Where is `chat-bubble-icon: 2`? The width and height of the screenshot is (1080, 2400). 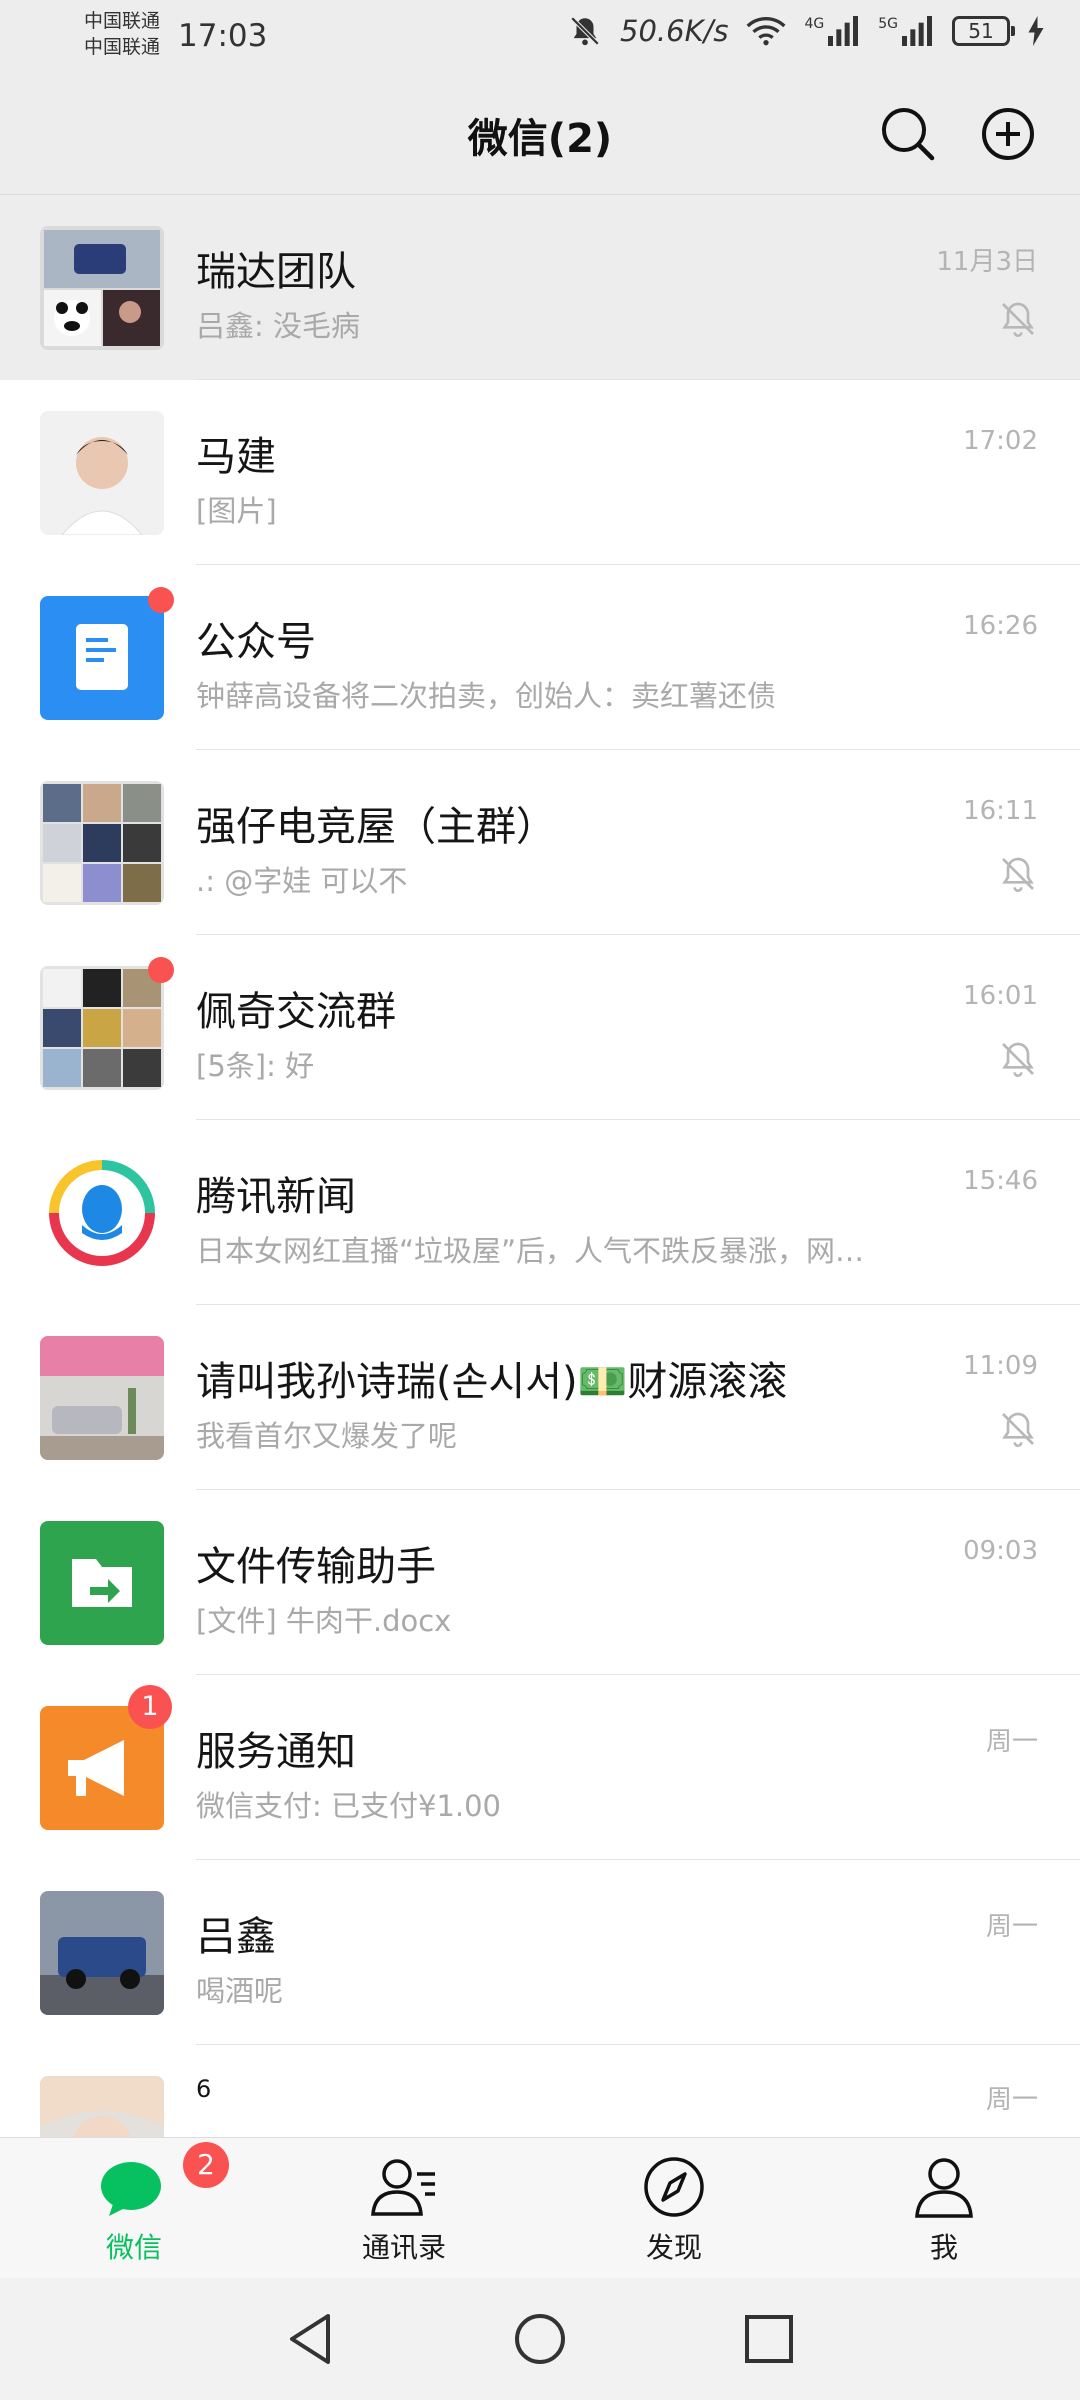
chat-bubble-icon: 2 is located at coordinates (164, 2182).